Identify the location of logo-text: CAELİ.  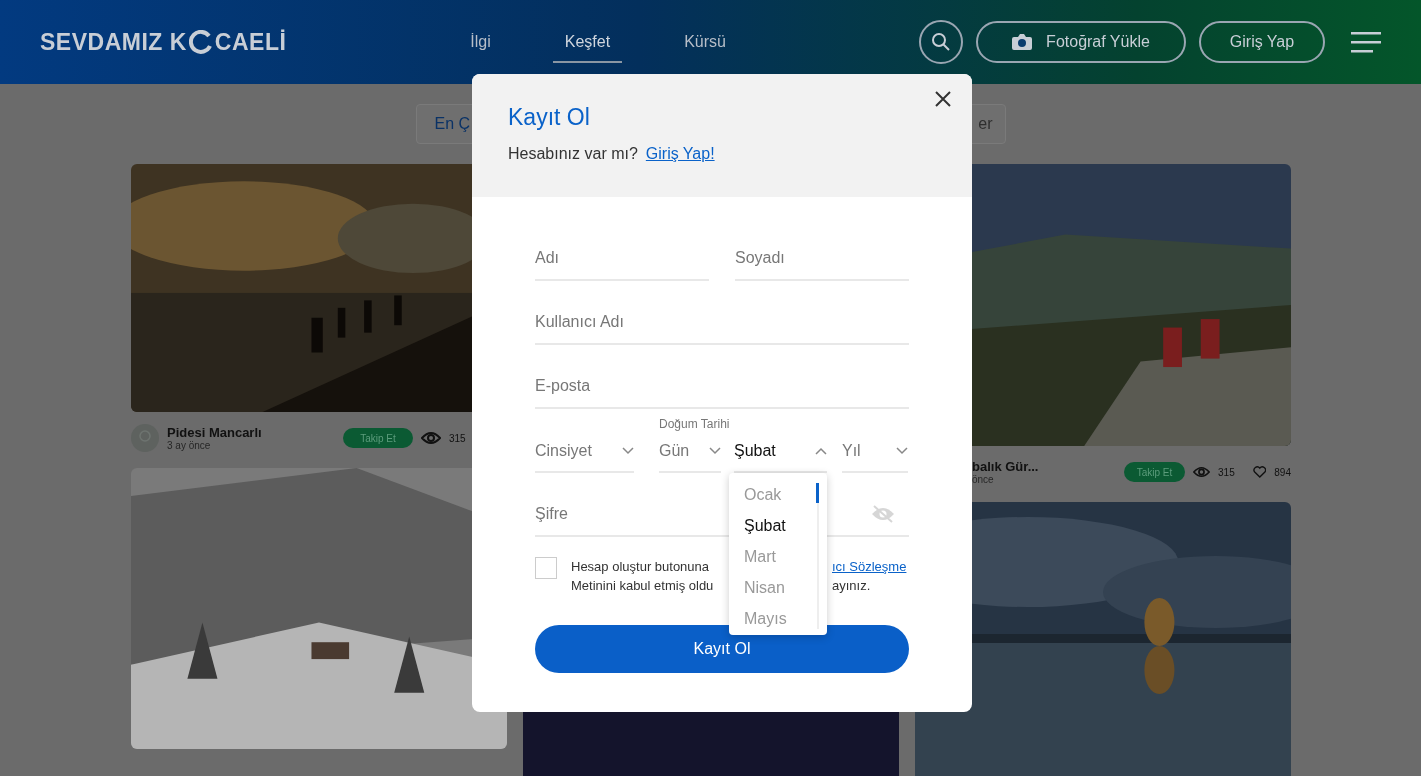
(250, 42).